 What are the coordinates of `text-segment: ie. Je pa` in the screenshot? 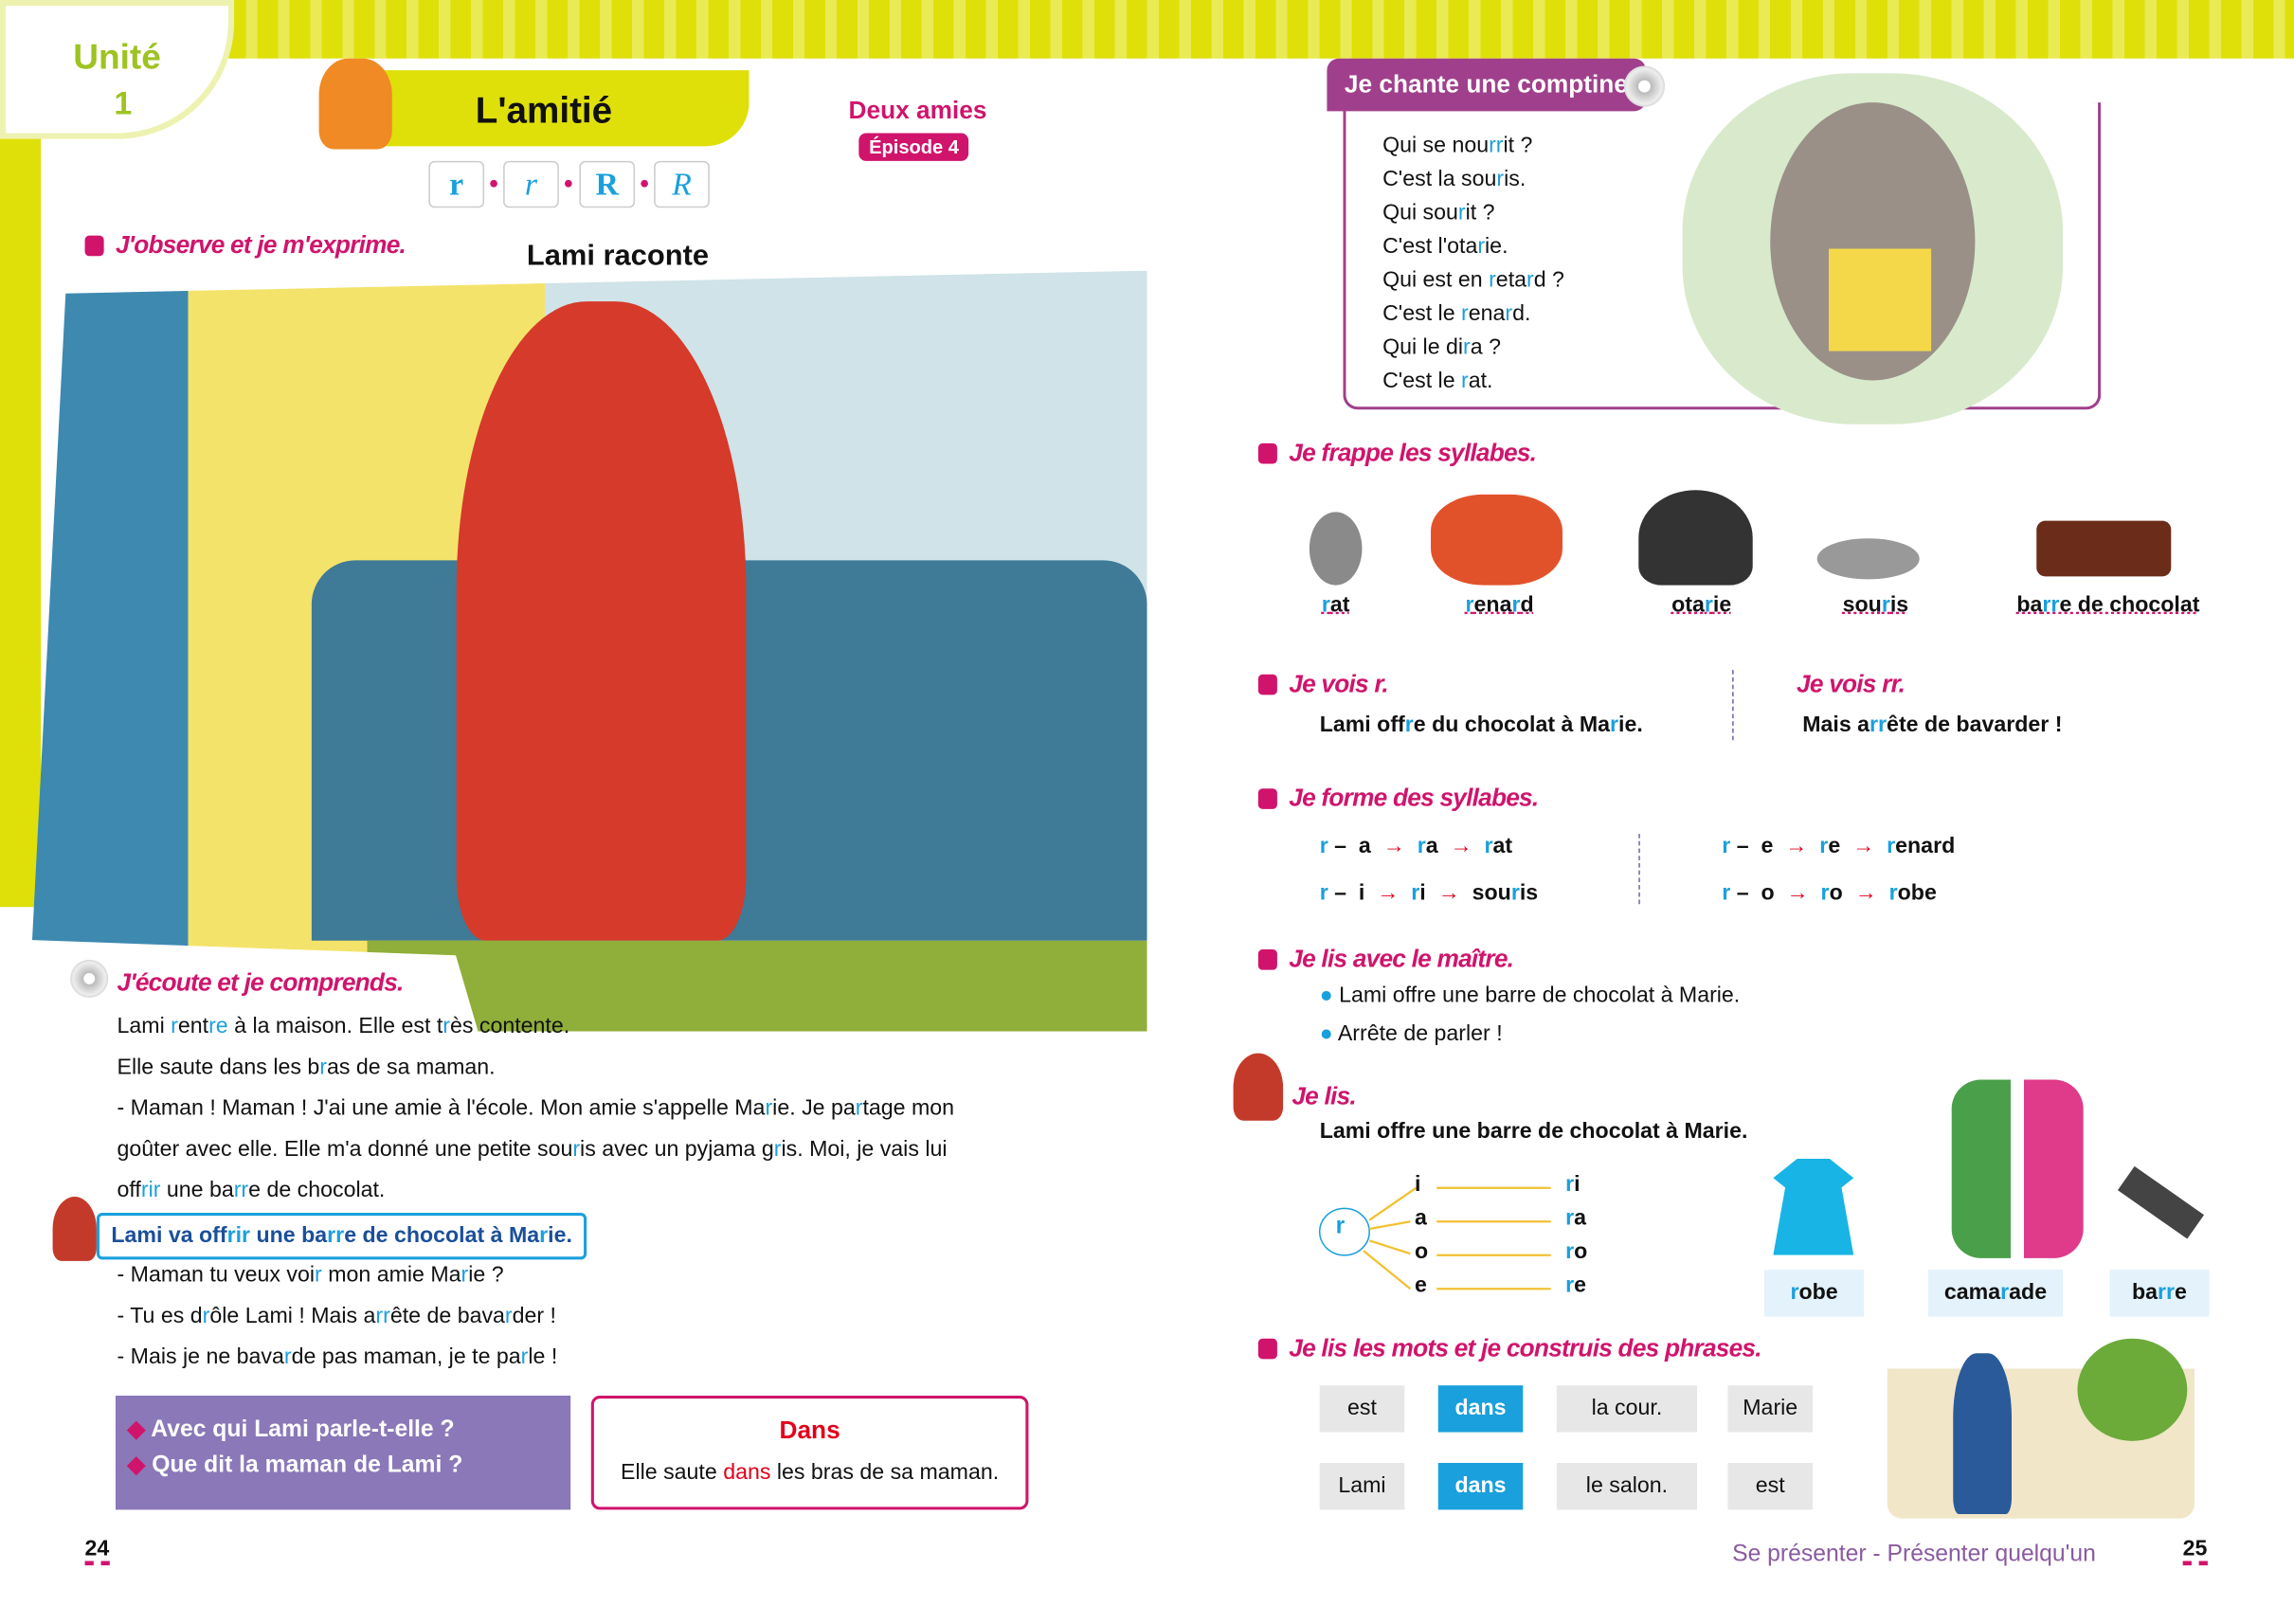 It's located at (814, 1108).